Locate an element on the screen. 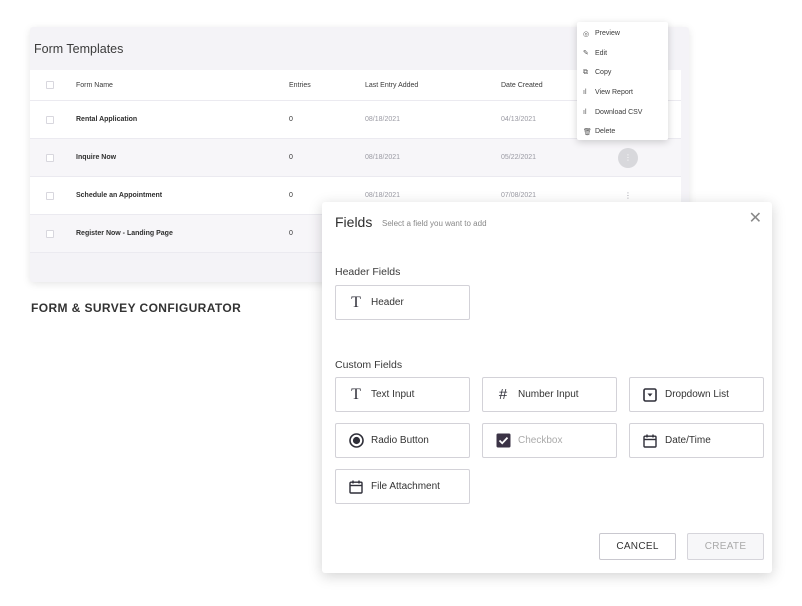  menu-item-copy: ⧉ Copy is located at coordinates (622, 73).